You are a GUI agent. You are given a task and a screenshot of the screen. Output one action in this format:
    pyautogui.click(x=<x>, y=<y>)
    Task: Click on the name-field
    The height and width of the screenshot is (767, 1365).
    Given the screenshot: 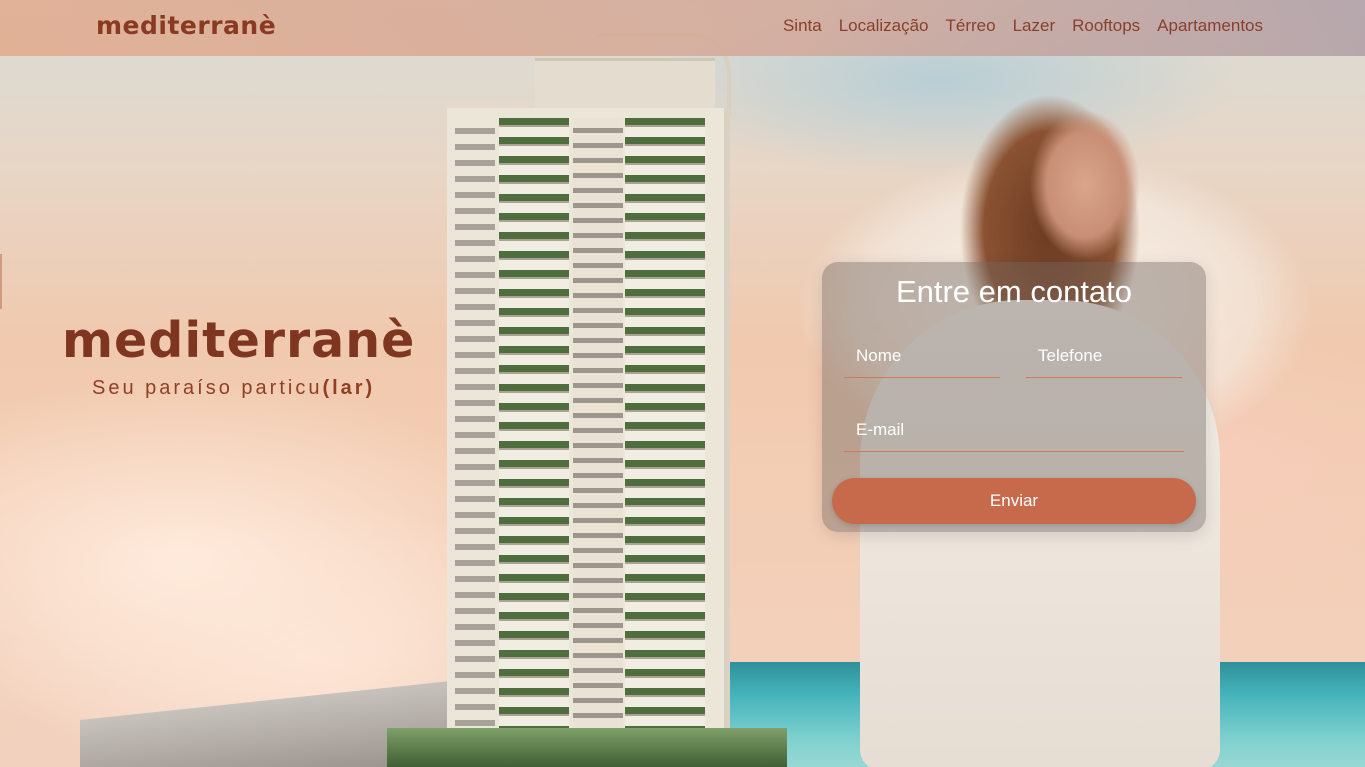 What is the action you would take?
    pyautogui.click(x=922, y=356)
    